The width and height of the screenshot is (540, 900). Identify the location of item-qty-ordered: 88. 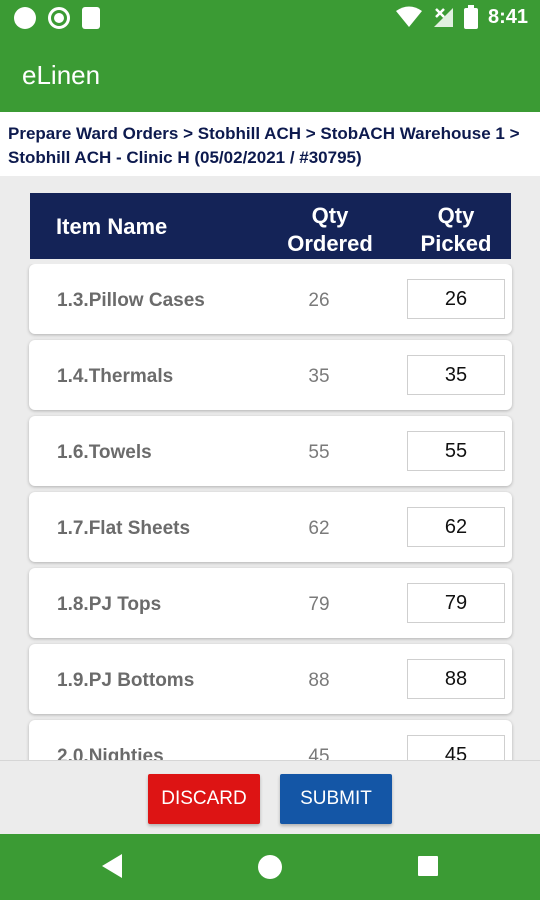
(319, 680).